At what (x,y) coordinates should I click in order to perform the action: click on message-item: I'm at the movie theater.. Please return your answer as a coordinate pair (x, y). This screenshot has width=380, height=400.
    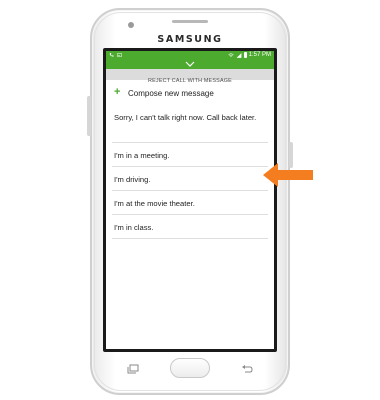
    Looking at the image, I should click on (190, 203).